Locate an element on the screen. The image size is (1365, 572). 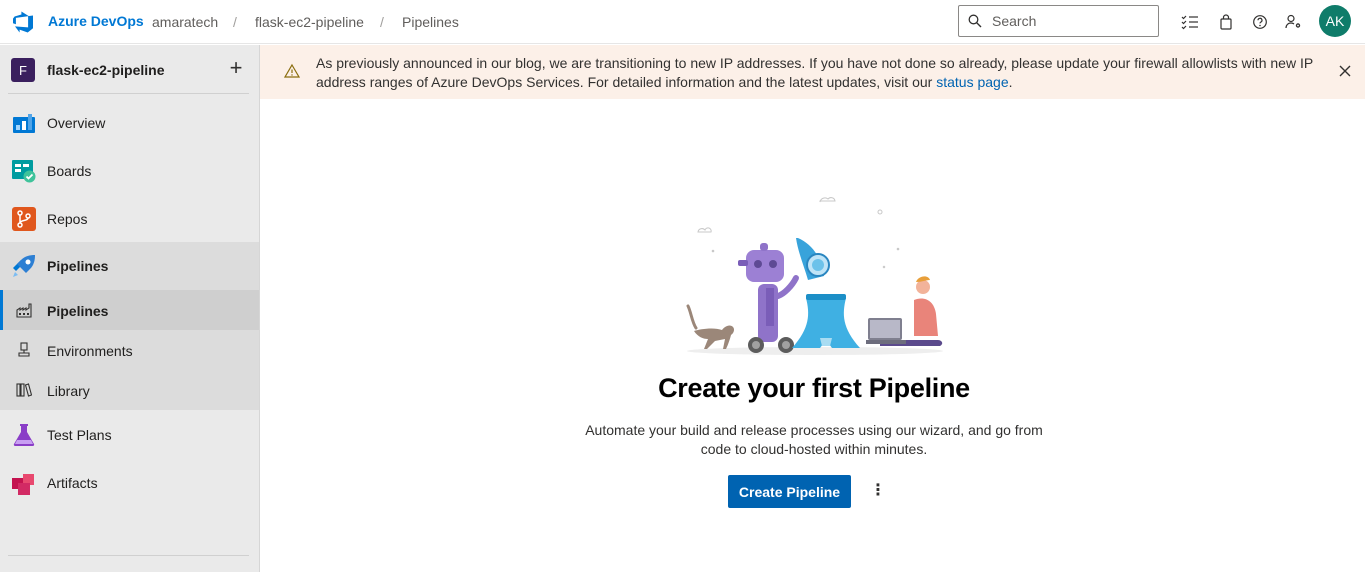
sidebar-item-label: Test Plans is located at coordinates (79, 435).